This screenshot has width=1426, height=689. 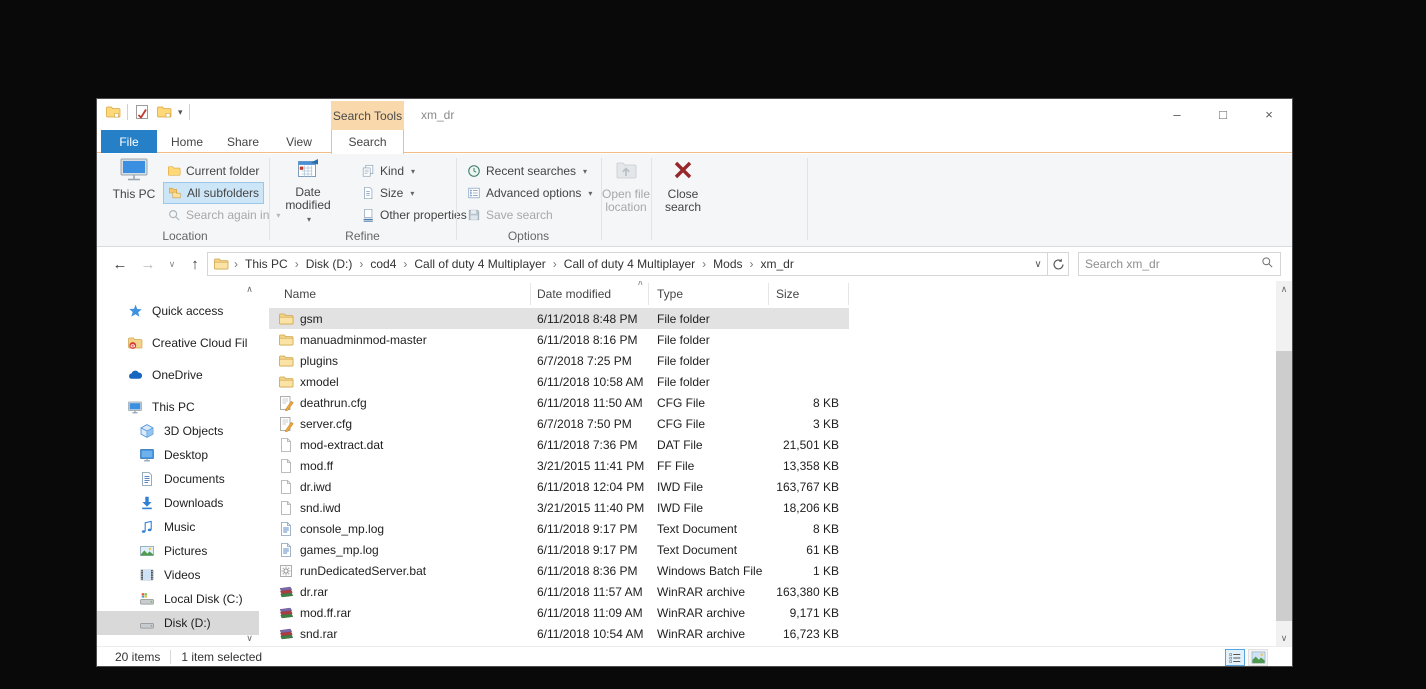 I want to click on table-row: mod.ff 3/21/2015 11:41 PM FF File 13,358 KB, so click(x=559, y=465).